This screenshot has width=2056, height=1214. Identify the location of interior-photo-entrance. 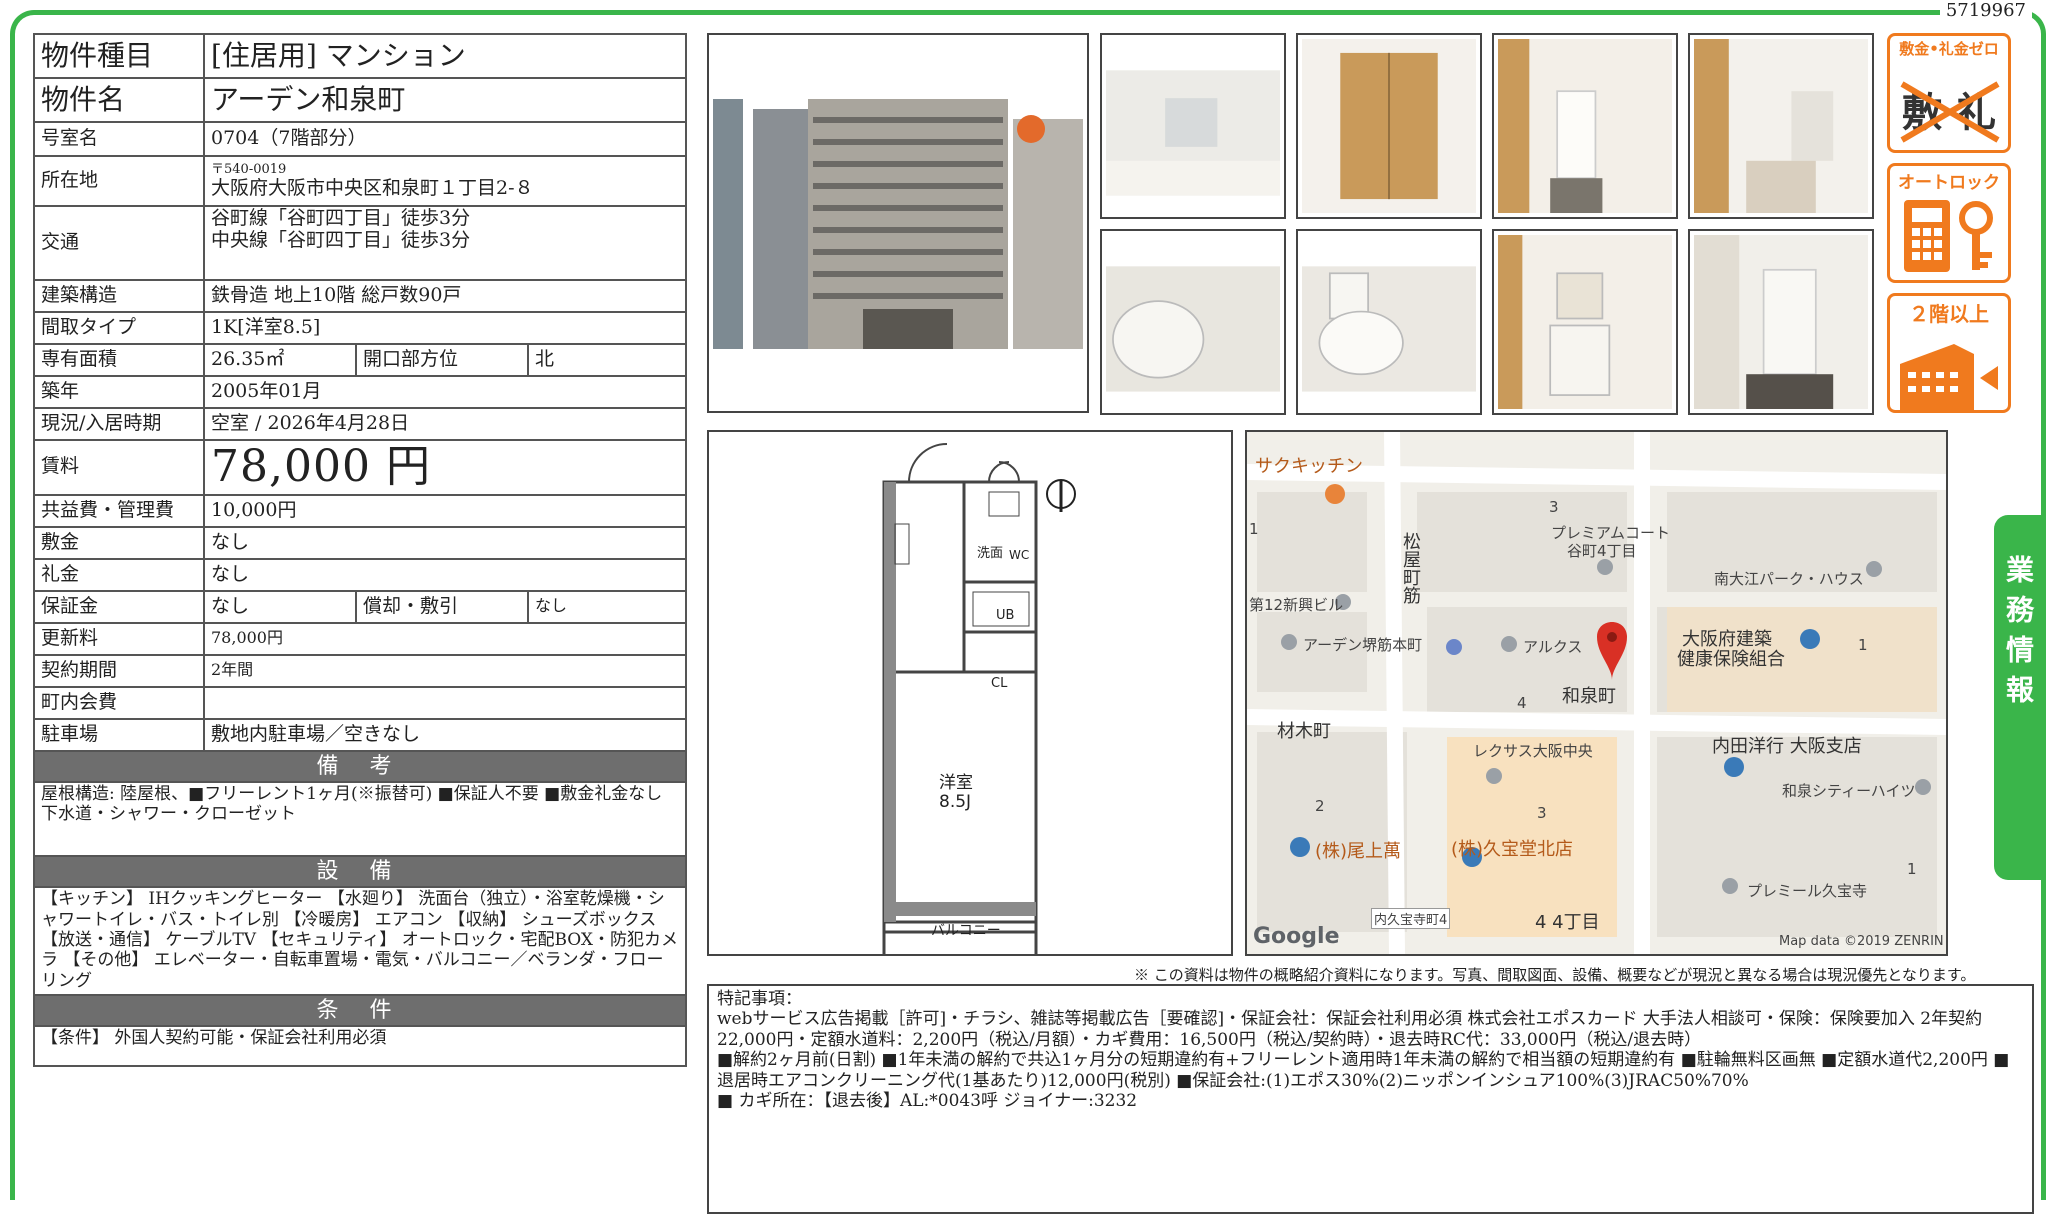
(1781, 126).